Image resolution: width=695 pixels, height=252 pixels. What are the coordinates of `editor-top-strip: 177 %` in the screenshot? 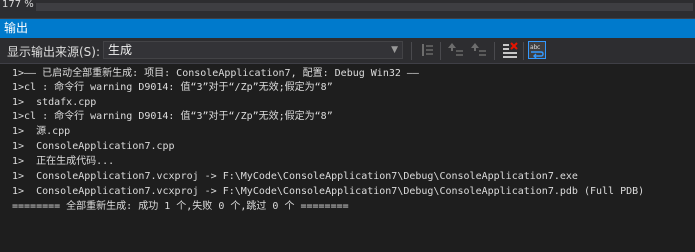 It's located at (347, 9).